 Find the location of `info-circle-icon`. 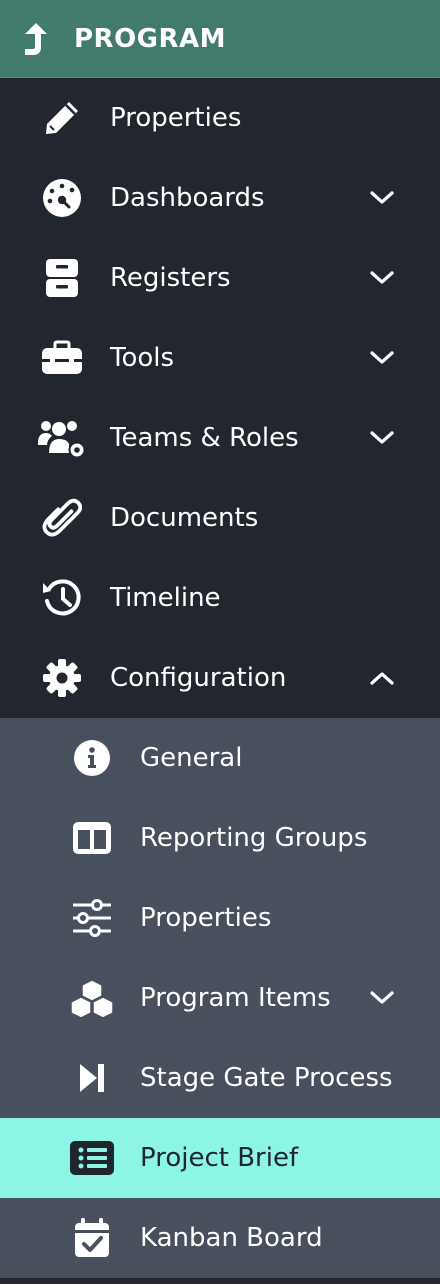

info-circle-icon is located at coordinates (92, 758).